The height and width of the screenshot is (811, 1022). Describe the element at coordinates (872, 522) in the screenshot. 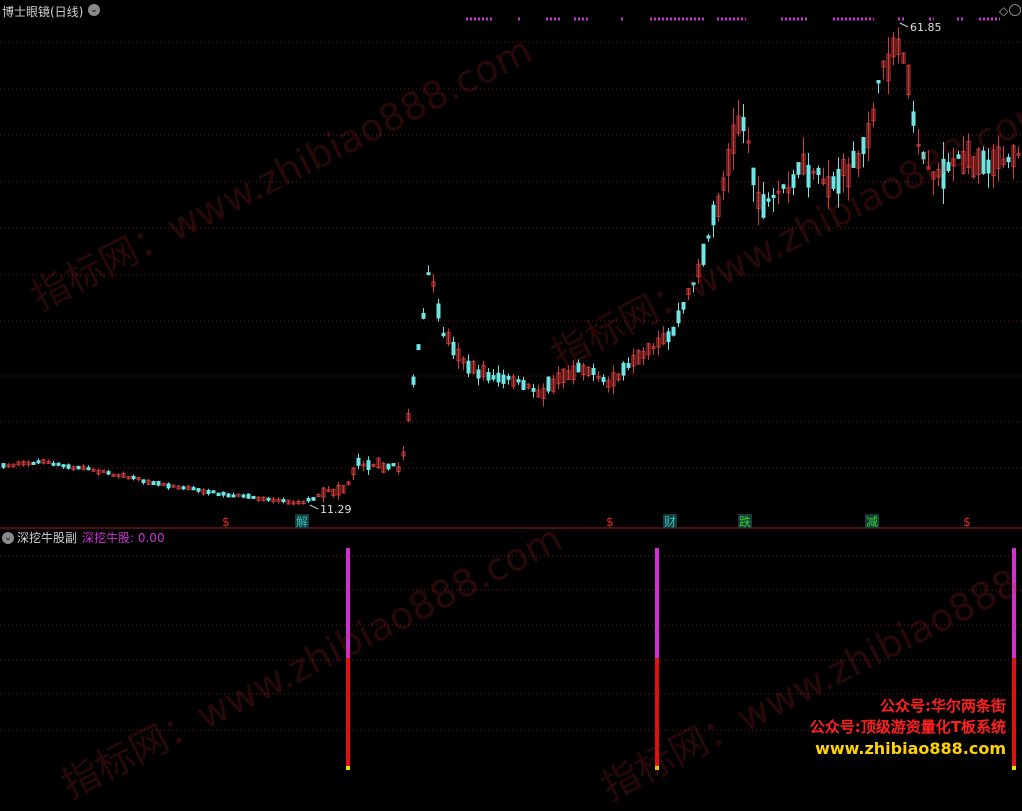

I see `signal-marker: 减` at that location.